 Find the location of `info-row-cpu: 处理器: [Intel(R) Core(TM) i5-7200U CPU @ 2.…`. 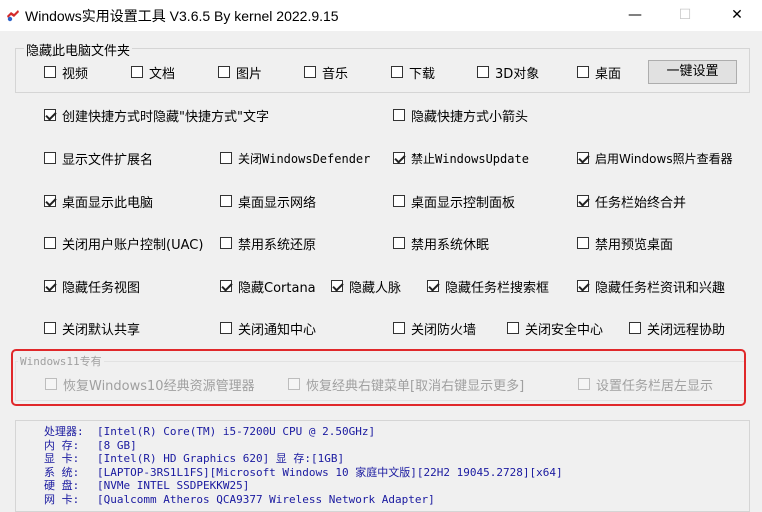

info-row-cpu: 处理器: [Intel(R) Core(TM) i5-7200U CPU @ 2.… is located at coordinates (303, 432).